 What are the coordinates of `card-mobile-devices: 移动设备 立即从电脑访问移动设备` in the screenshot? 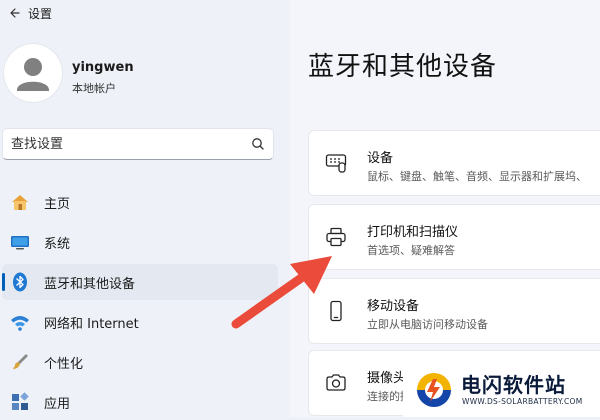 It's located at (454, 311).